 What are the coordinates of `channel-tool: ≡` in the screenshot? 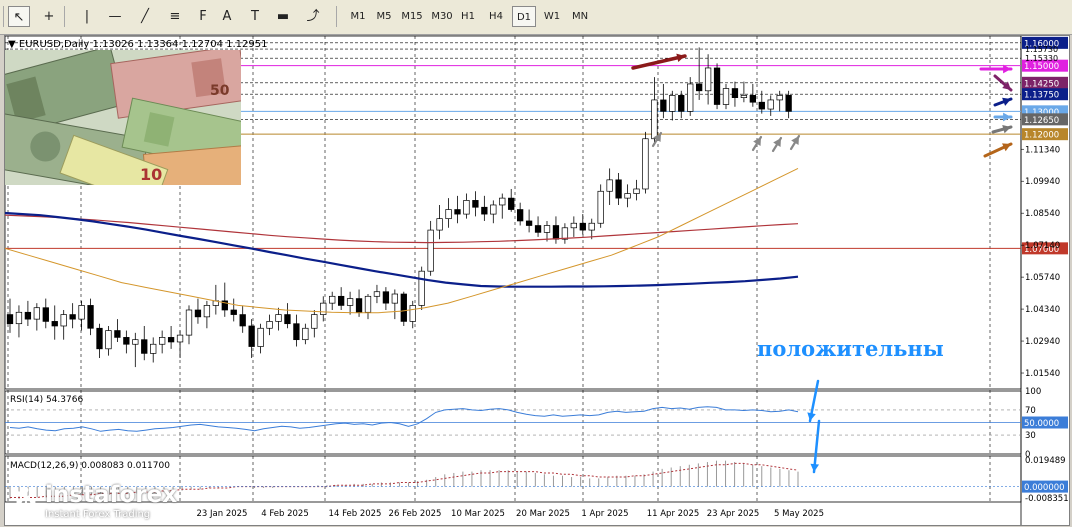 It's located at (175, 16).